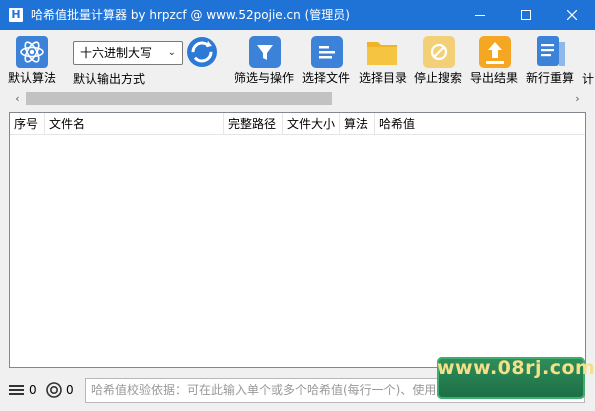 This screenshot has height=411, width=595. Describe the element at coordinates (70, 390) in the screenshot. I see `task-count: 0` at that location.